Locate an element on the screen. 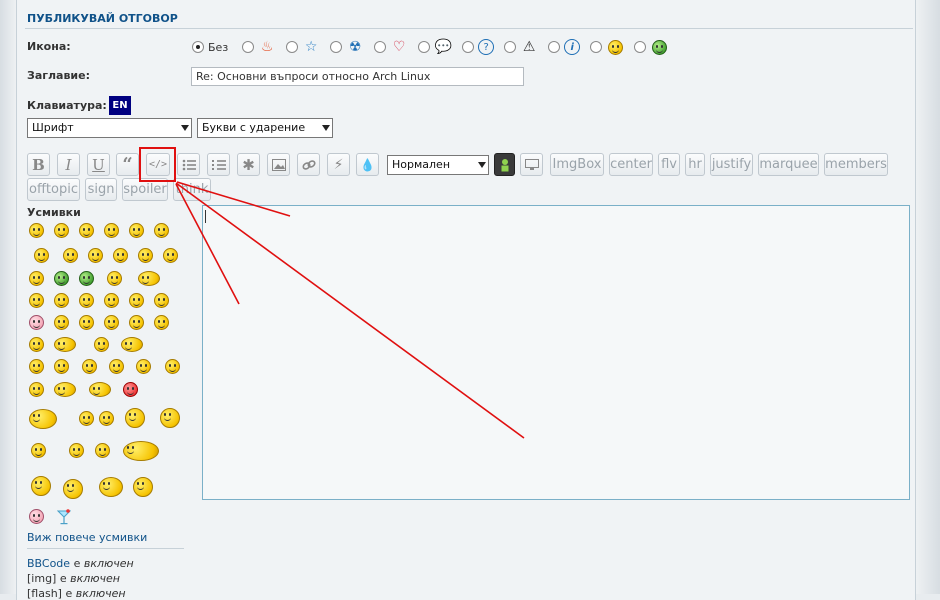 This screenshot has width=940, height=600. keyboard-layout-badge: EN is located at coordinates (120, 105).